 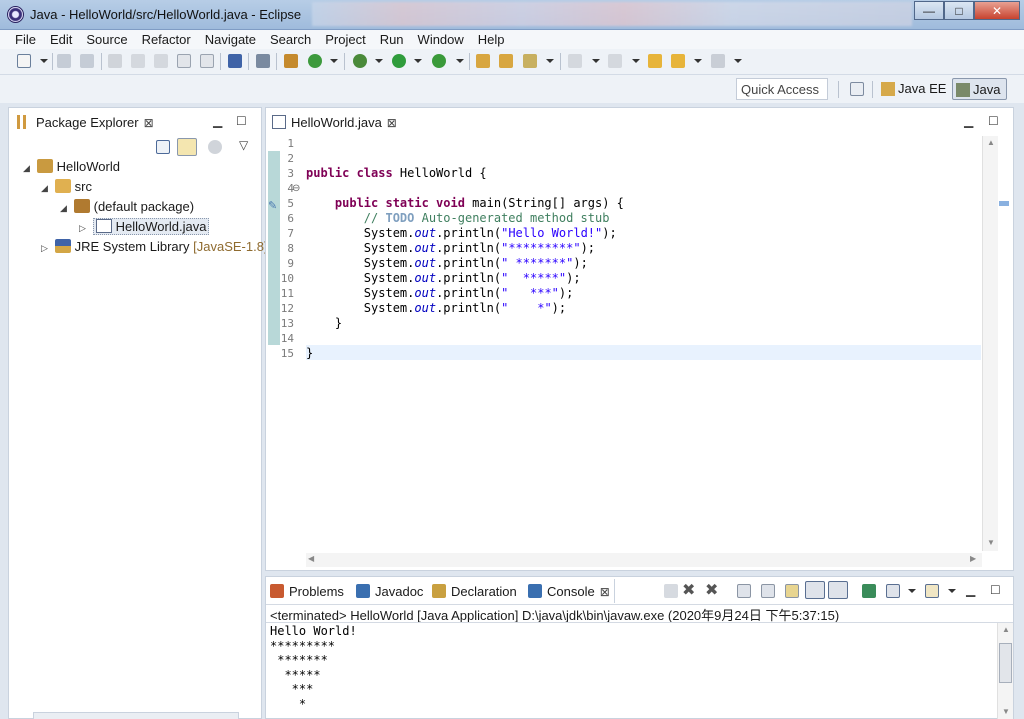 What do you see at coordinates (166, 39) in the screenshot?
I see `menu-refactor: Refactor` at bounding box center [166, 39].